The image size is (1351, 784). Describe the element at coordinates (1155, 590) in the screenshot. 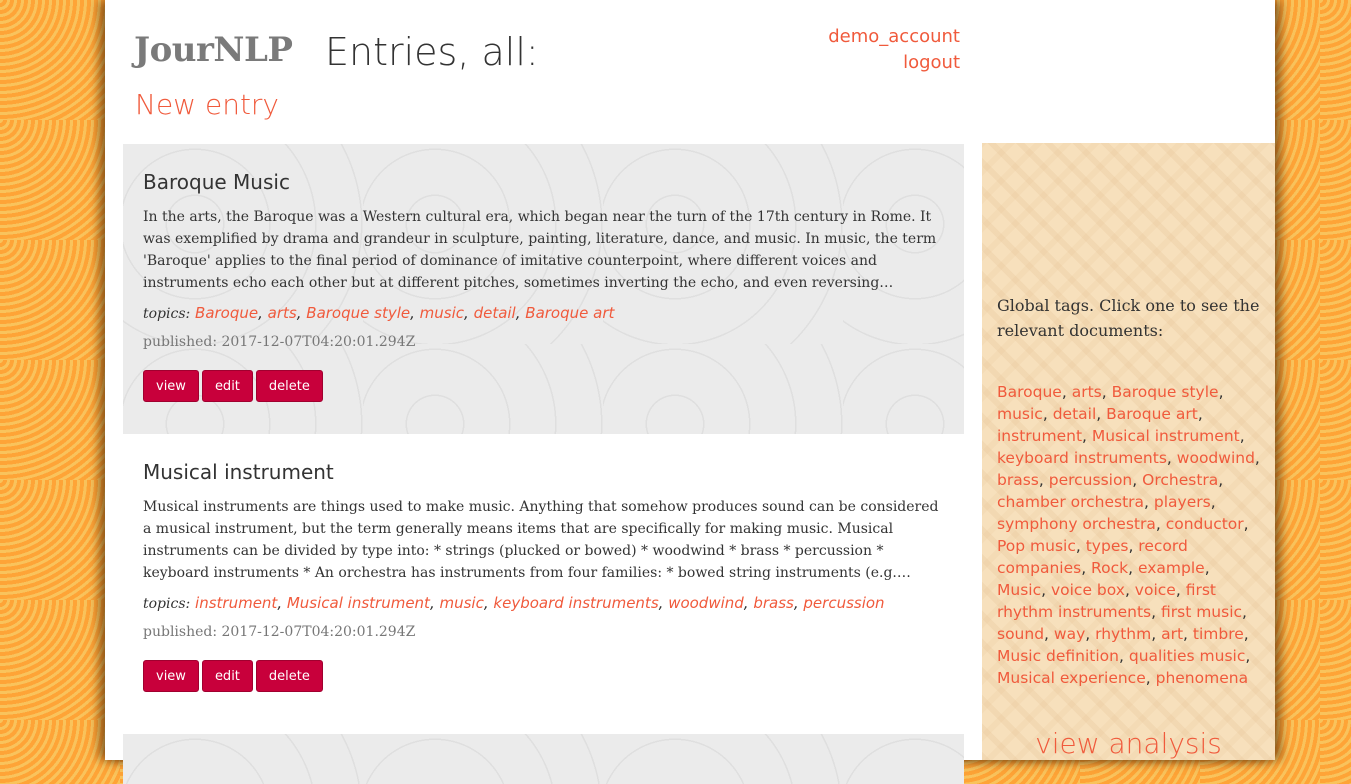

I see `global-tag-link: voice` at that location.